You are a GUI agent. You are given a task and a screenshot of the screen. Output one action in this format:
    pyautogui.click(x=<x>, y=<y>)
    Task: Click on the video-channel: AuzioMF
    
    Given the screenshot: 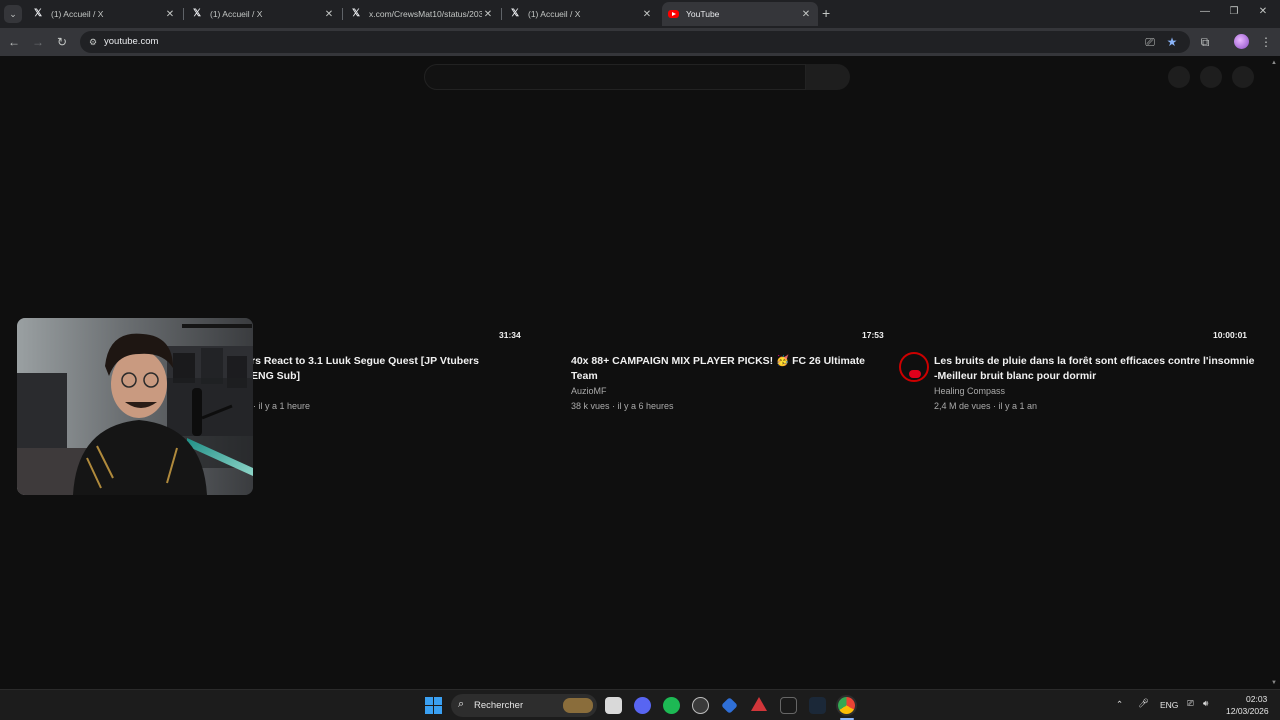 What is the action you would take?
    pyautogui.click(x=589, y=391)
    